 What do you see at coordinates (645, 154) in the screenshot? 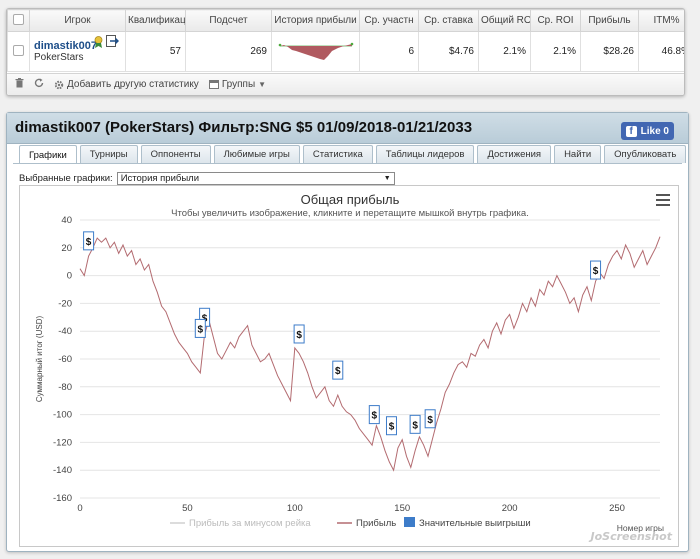
I see `tab-publish: Опубликовать` at bounding box center [645, 154].